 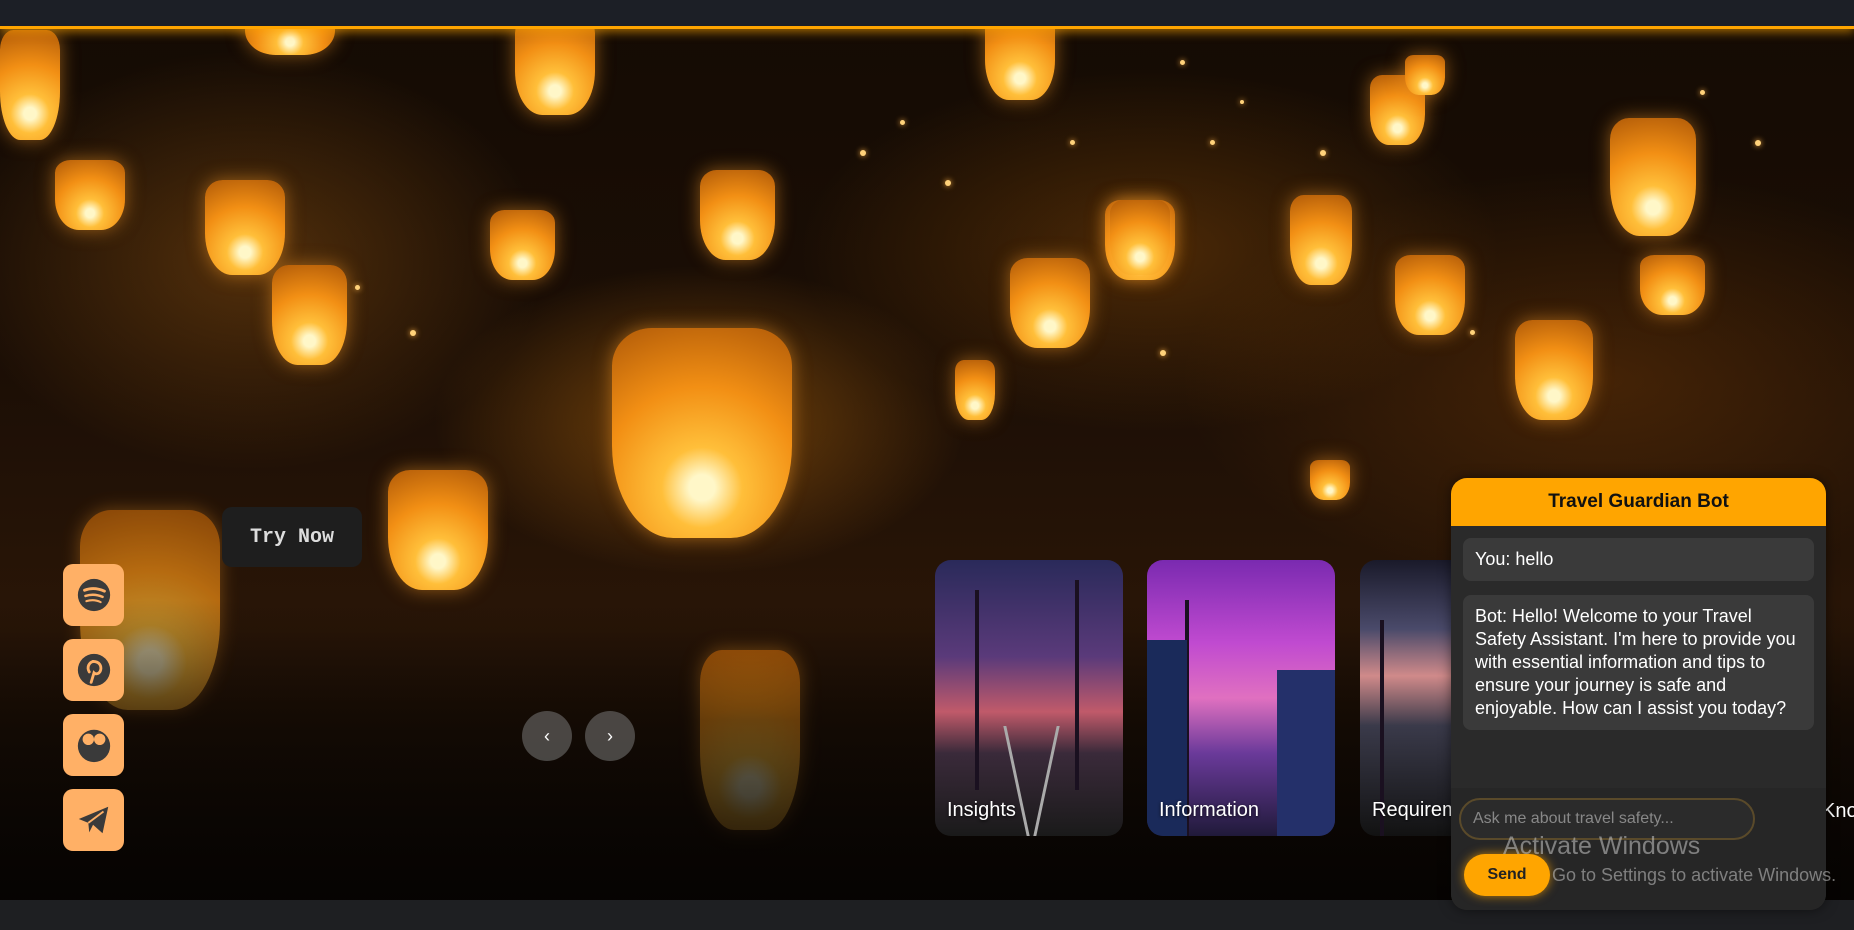 What do you see at coordinates (1638, 502) in the screenshot?
I see `chat-title: Travel Guardian Bot` at bounding box center [1638, 502].